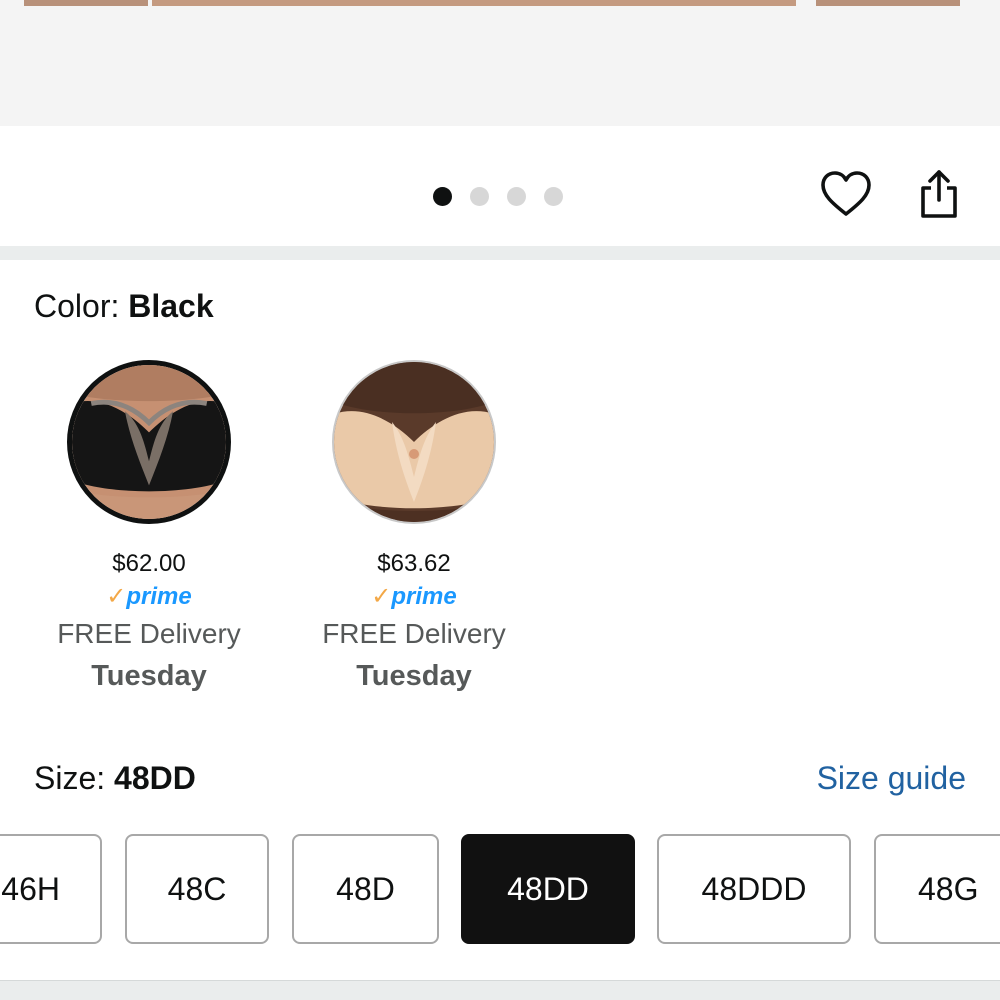 Image resolution: width=1000 pixels, height=1000 pixels. I want to click on add-to-list-button, so click(846, 194).